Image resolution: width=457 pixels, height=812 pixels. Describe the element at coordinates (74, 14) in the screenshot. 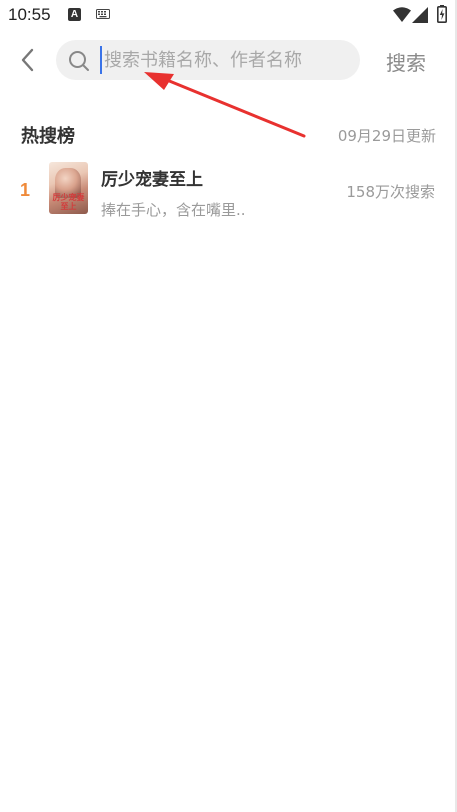

I see `a-notification-icon: A` at that location.